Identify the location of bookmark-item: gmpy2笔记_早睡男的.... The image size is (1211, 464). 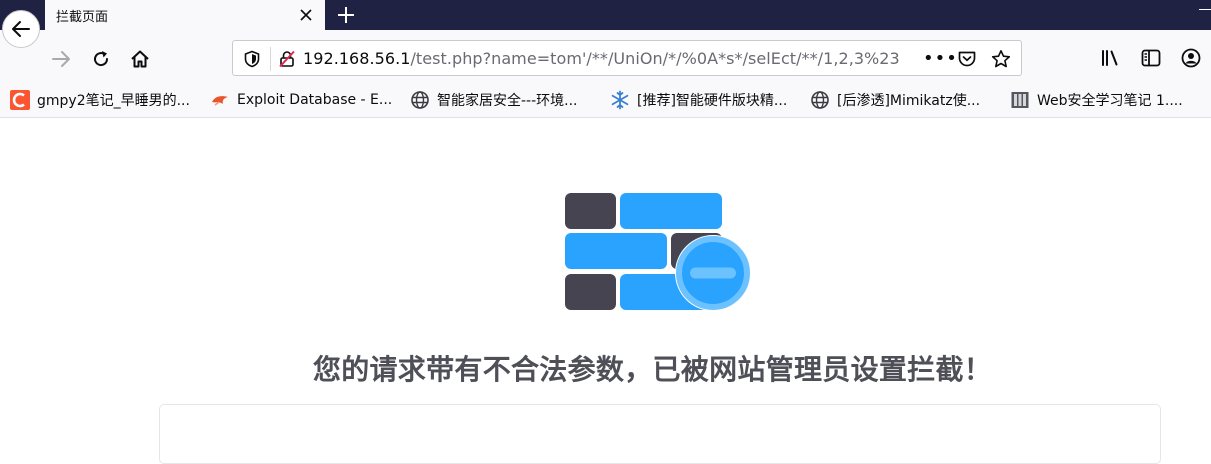
(100, 100).